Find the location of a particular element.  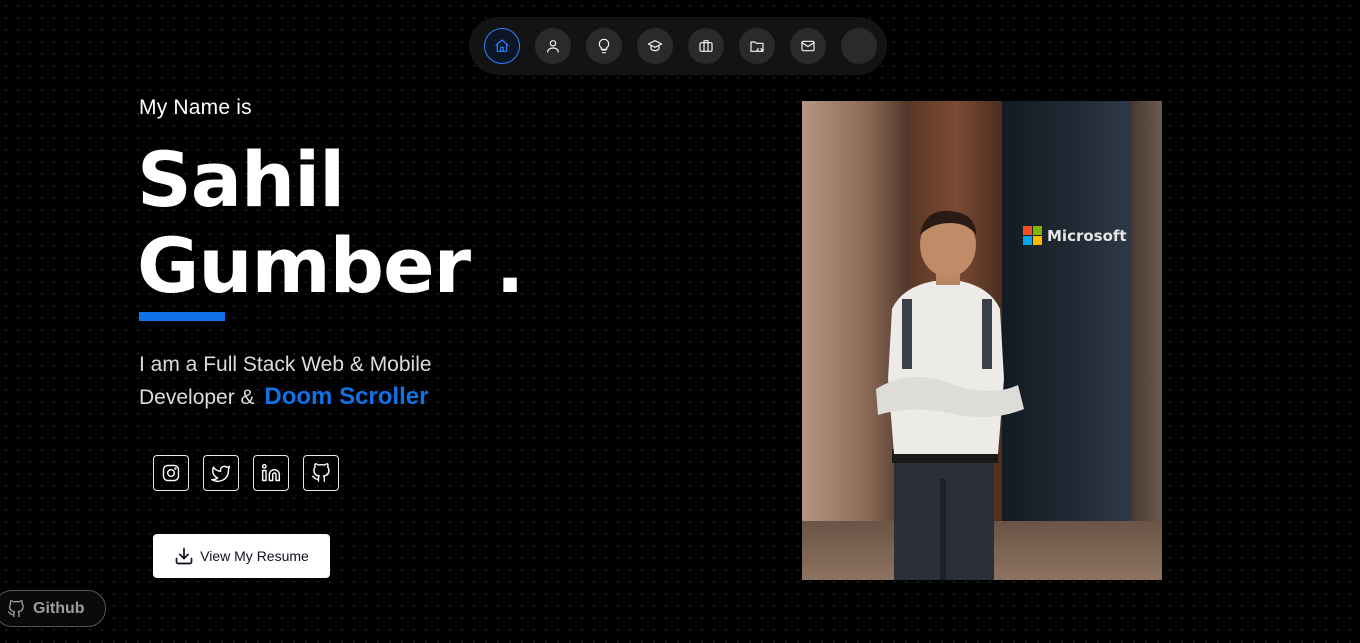

linkedin-link is located at coordinates (271, 473).